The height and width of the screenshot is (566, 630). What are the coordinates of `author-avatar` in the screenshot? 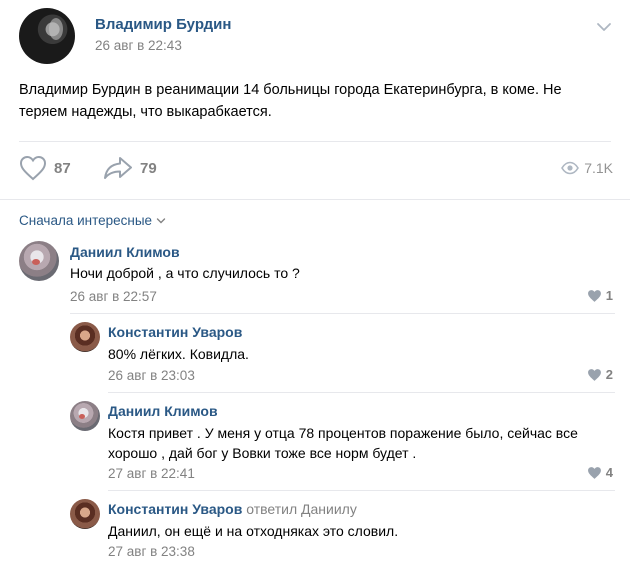 It's located at (47, 36).